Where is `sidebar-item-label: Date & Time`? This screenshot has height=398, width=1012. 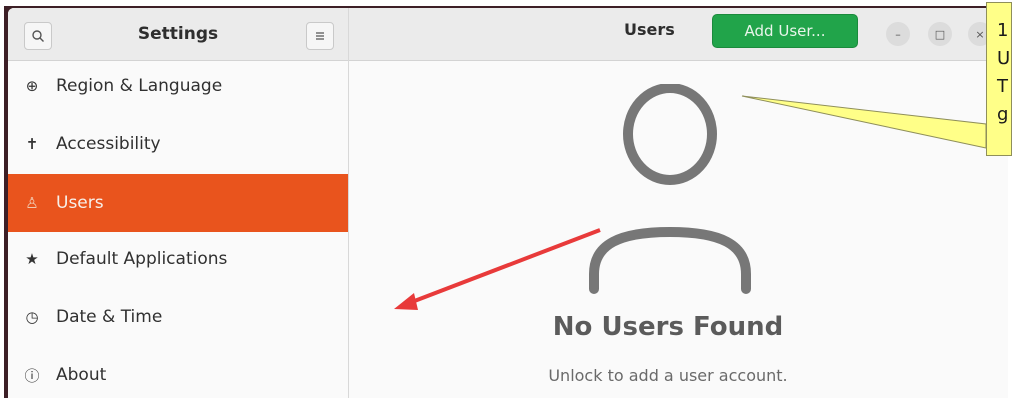
sidebar-item-label: Date & Time is located at coordinates (109, 317).